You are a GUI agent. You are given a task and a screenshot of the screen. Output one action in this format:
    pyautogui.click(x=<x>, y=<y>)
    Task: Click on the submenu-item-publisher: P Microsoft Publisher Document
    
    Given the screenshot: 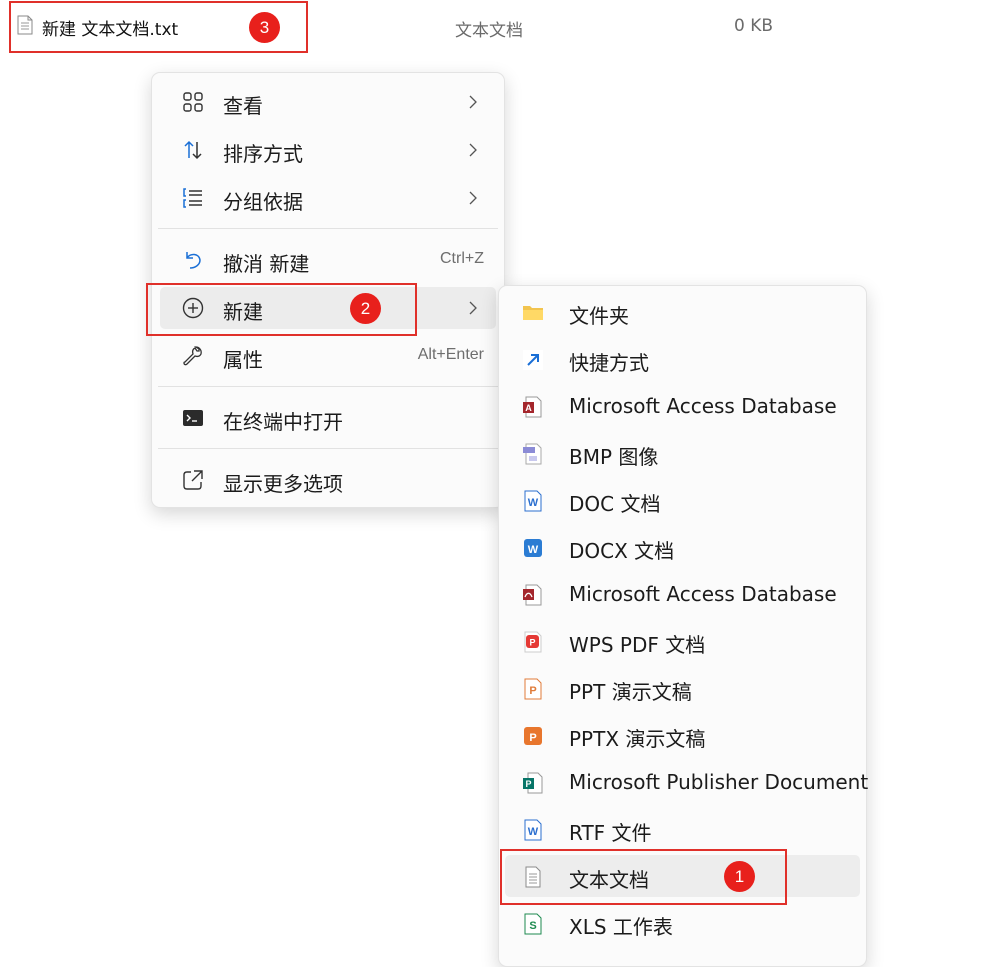 What is the action you would take?
    pyautogui.click(x=686, y=782)
    